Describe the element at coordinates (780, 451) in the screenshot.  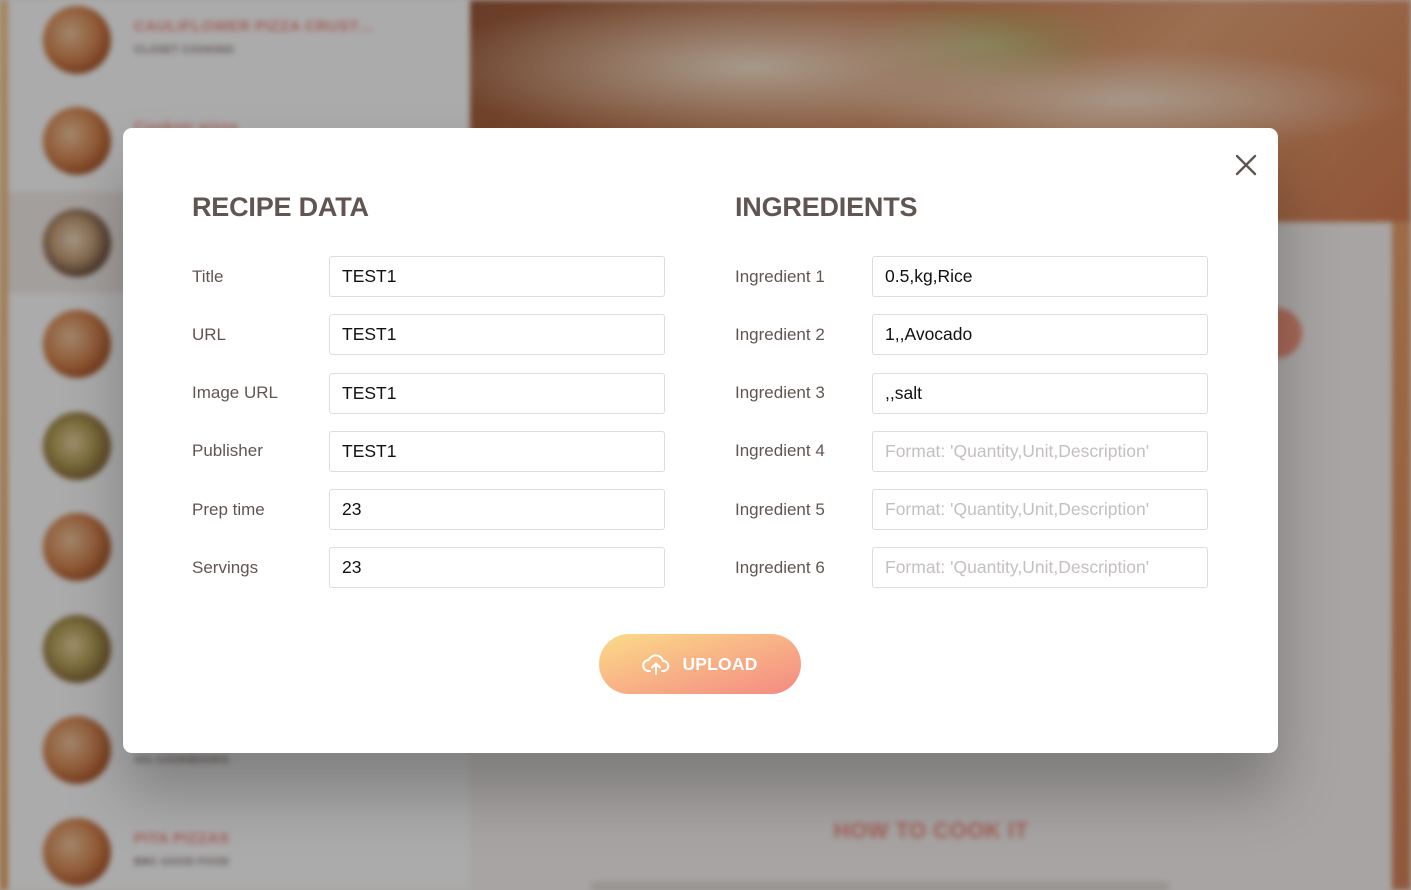
I see `ingredient-field-label: Ingredient 4` at that location.